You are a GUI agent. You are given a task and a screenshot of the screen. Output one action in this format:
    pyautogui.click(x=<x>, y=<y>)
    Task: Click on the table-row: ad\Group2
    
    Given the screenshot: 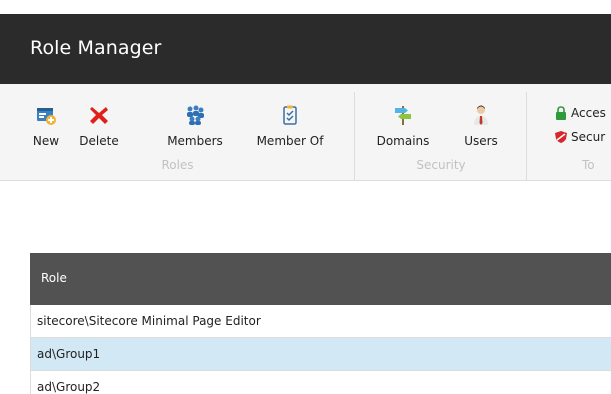 What is the action you would take?
    pyautogui.click(x=320, y=382)
    